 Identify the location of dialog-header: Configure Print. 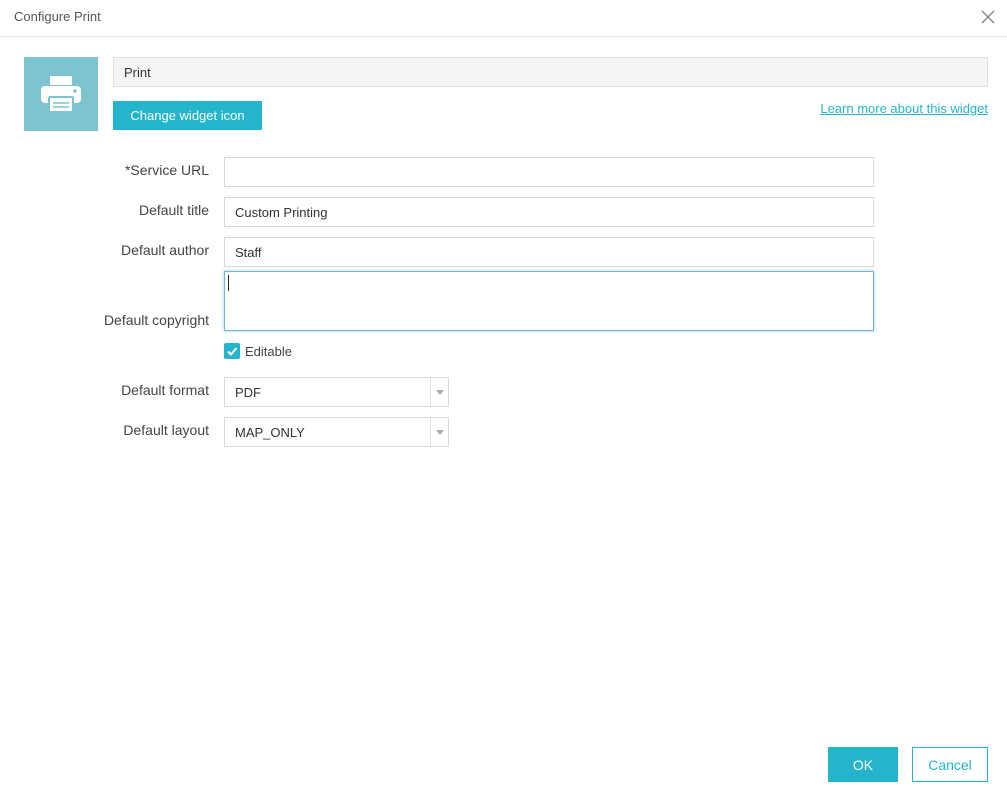
(503, 18).